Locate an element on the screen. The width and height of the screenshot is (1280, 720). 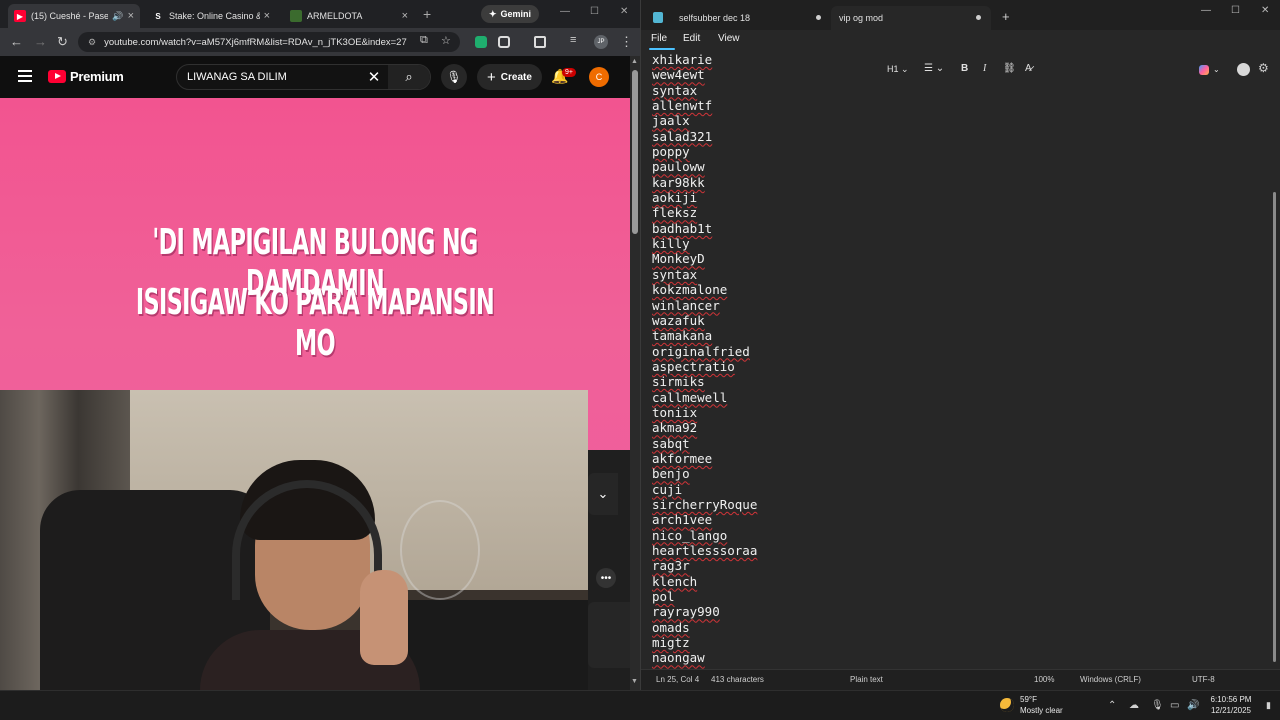
character-count: 413 characters is located at coordinates (737, 679).